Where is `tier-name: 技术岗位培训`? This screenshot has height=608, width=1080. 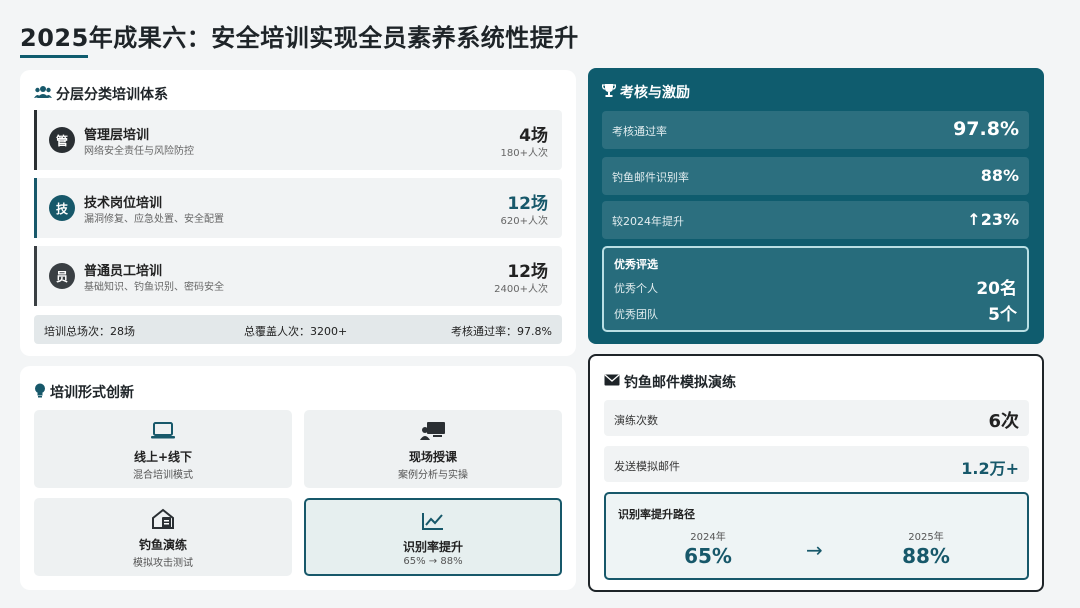
tier-name: 技术岗位培训 is located at coordinates (123, 203).